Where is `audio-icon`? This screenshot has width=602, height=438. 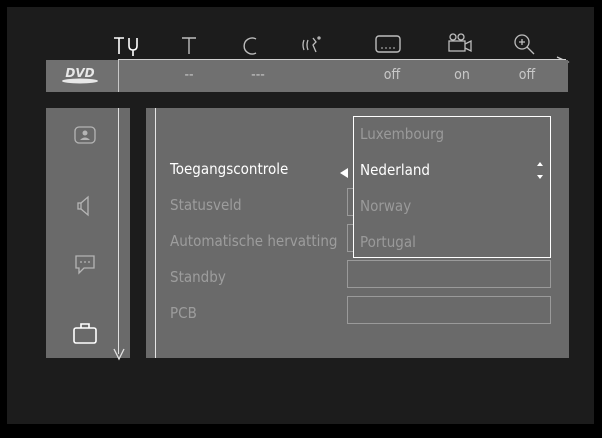
audio-icon is located at coordinates (318, 45).